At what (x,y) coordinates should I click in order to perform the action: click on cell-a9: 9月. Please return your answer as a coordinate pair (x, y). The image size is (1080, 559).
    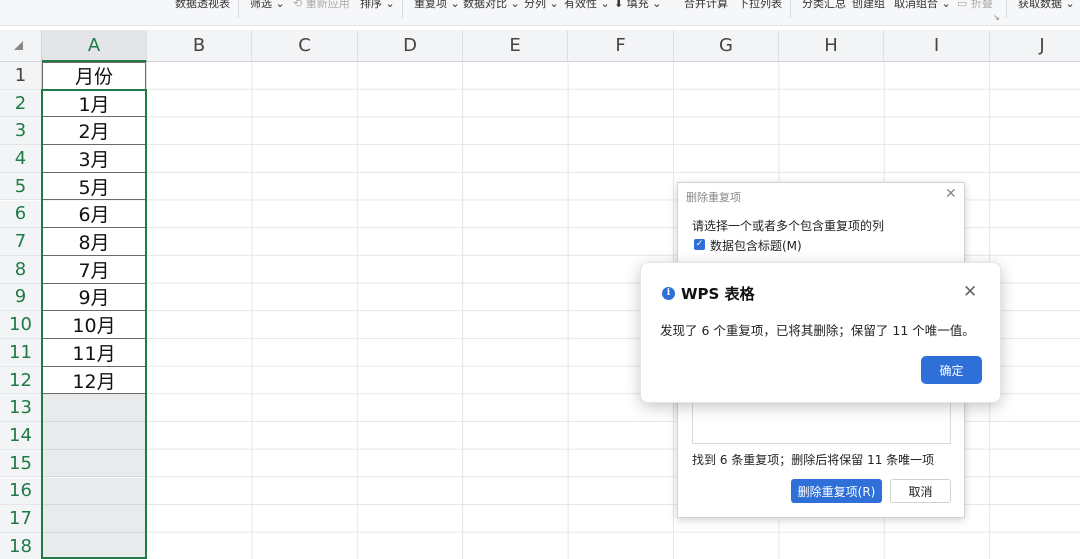
    Looking at the image, I should click on (94, 297).